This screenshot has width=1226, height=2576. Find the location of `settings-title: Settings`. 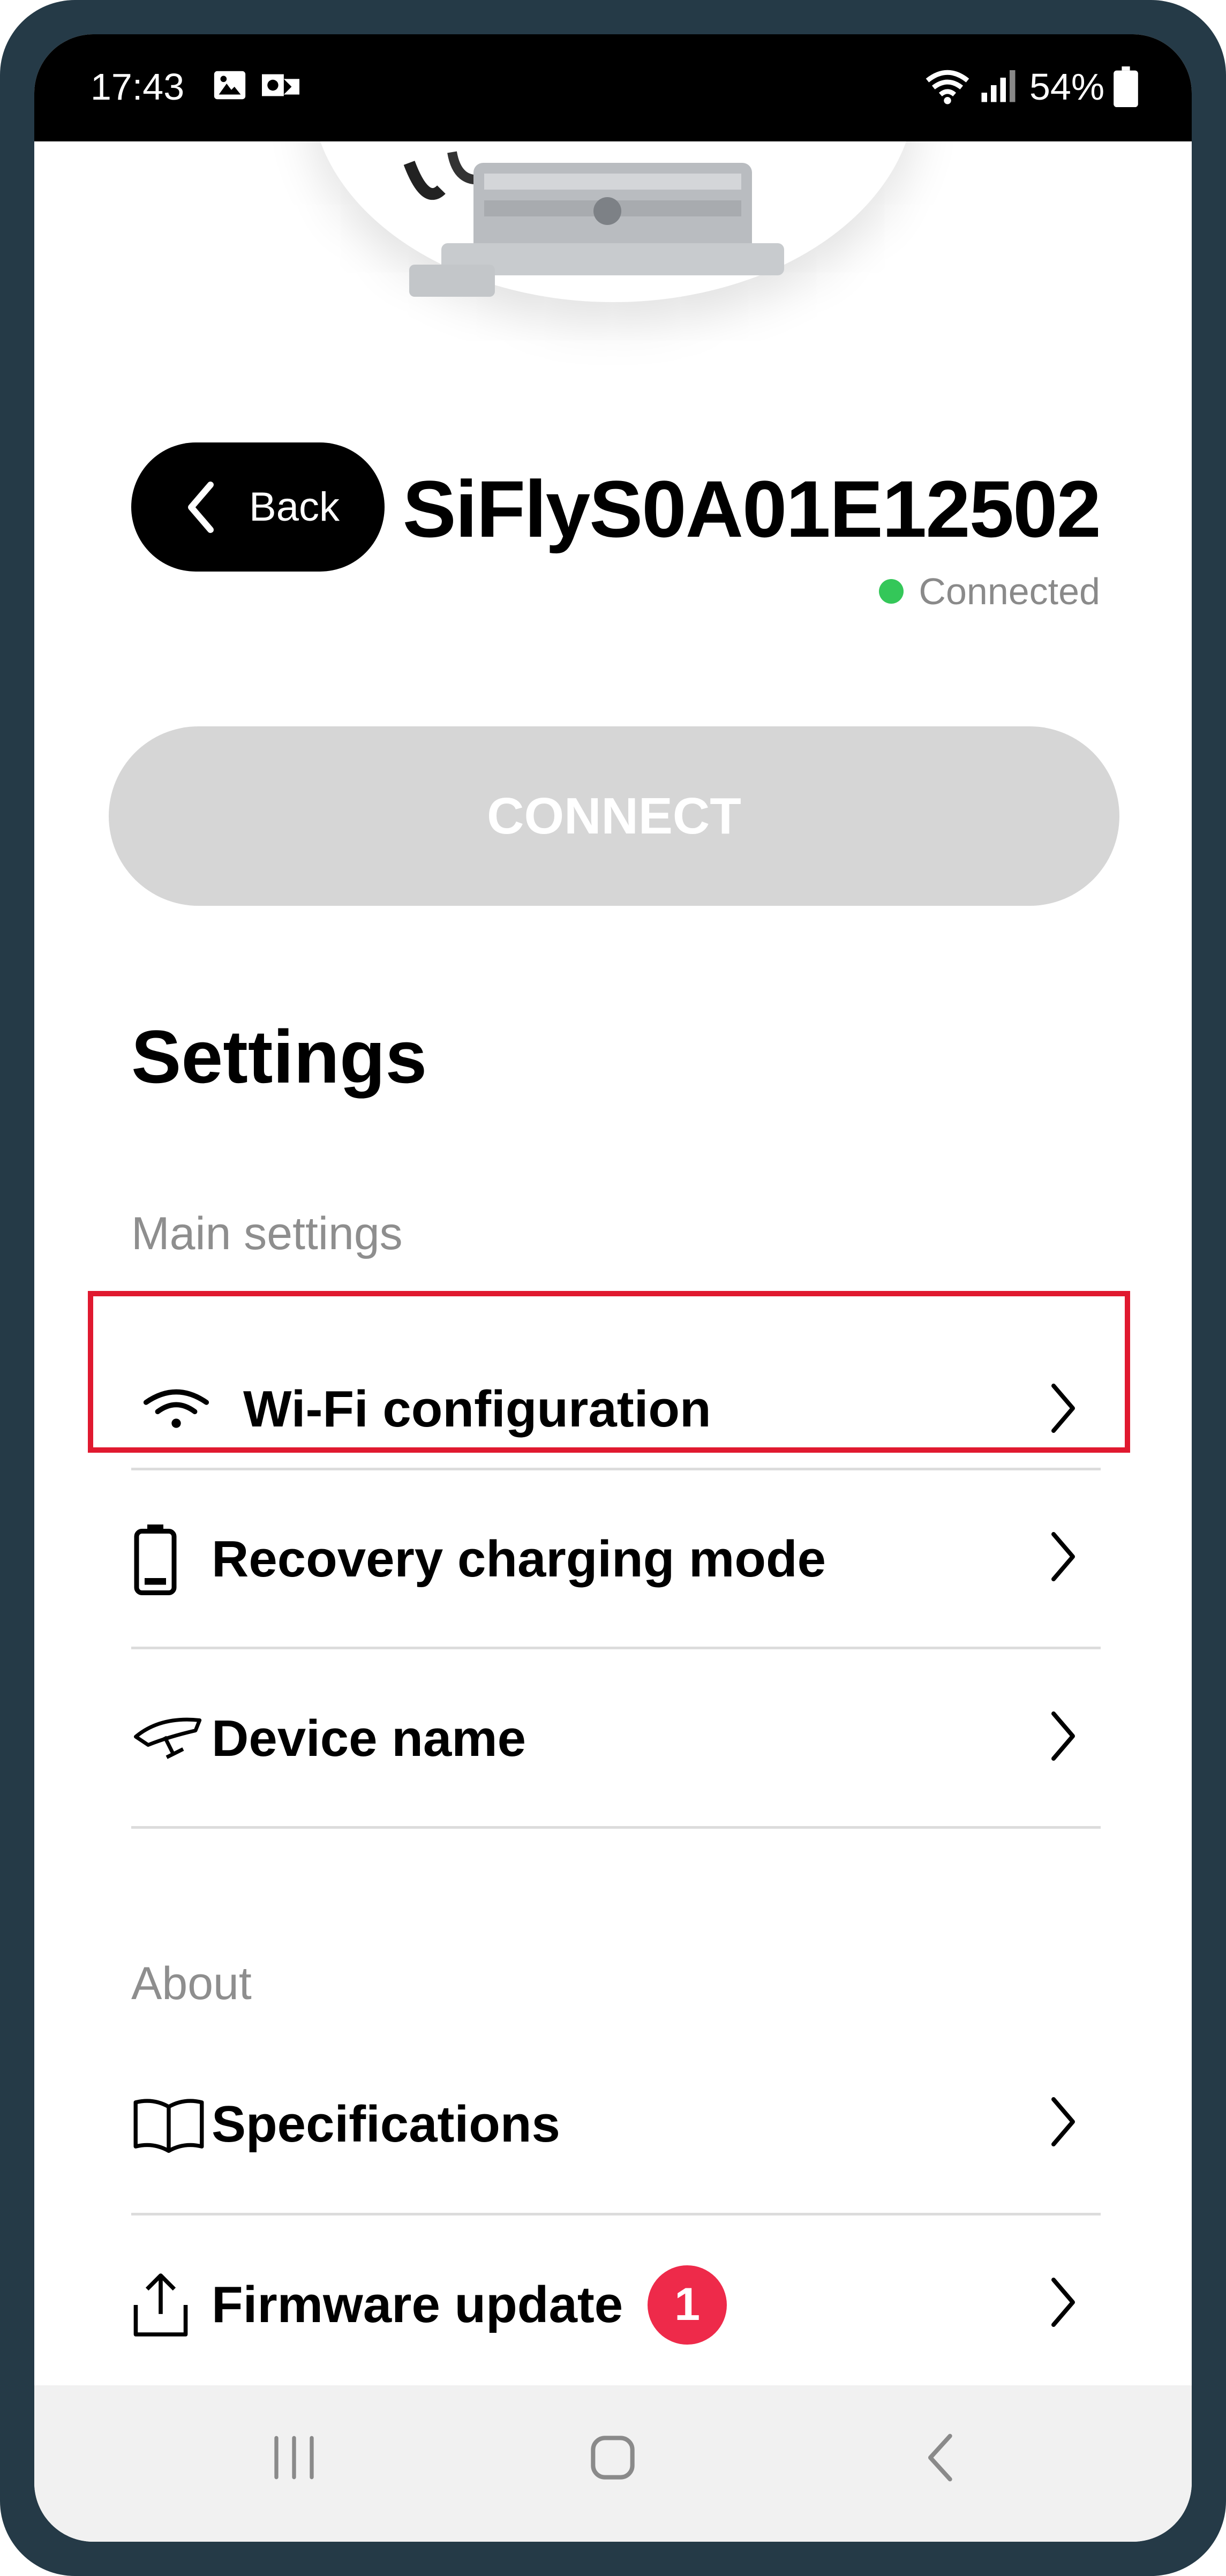

settings-title: Settings is located at coordinates (279, 1057).